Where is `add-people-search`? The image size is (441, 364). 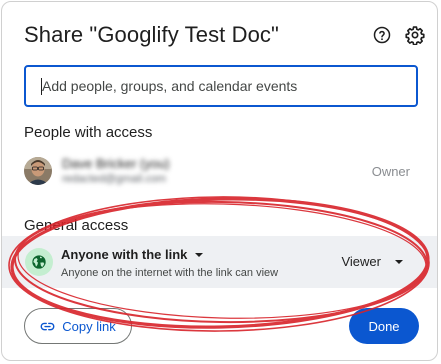
add-people-search is located at coordinates (221, 86).